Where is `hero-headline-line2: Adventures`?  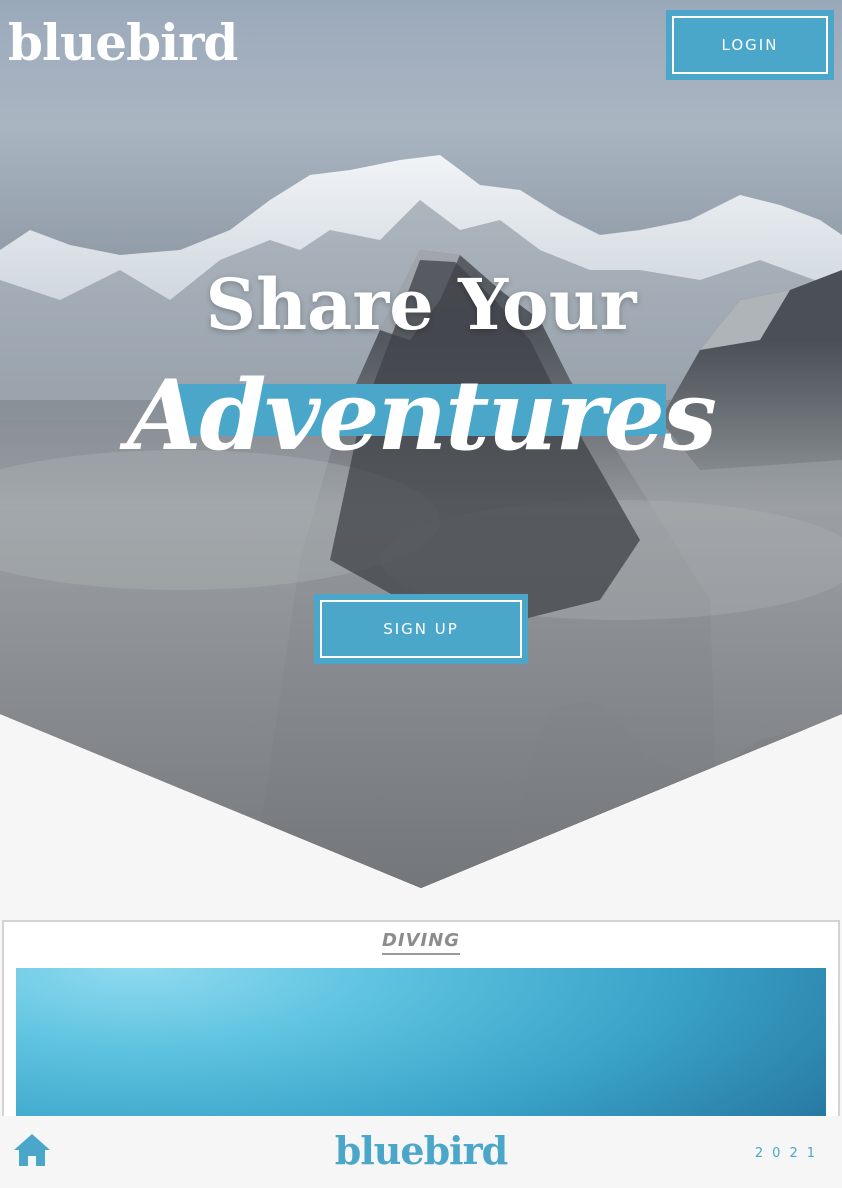
hero-headline-line2: Adventures is located at coordinates (421, 415).